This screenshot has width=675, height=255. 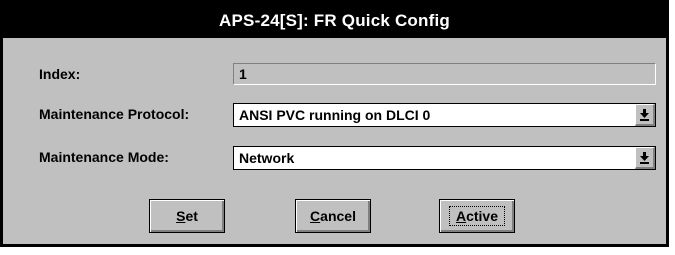 I want to click on maintenance-mode-label: Maintenance Mode:, so click(x=104, y=157).